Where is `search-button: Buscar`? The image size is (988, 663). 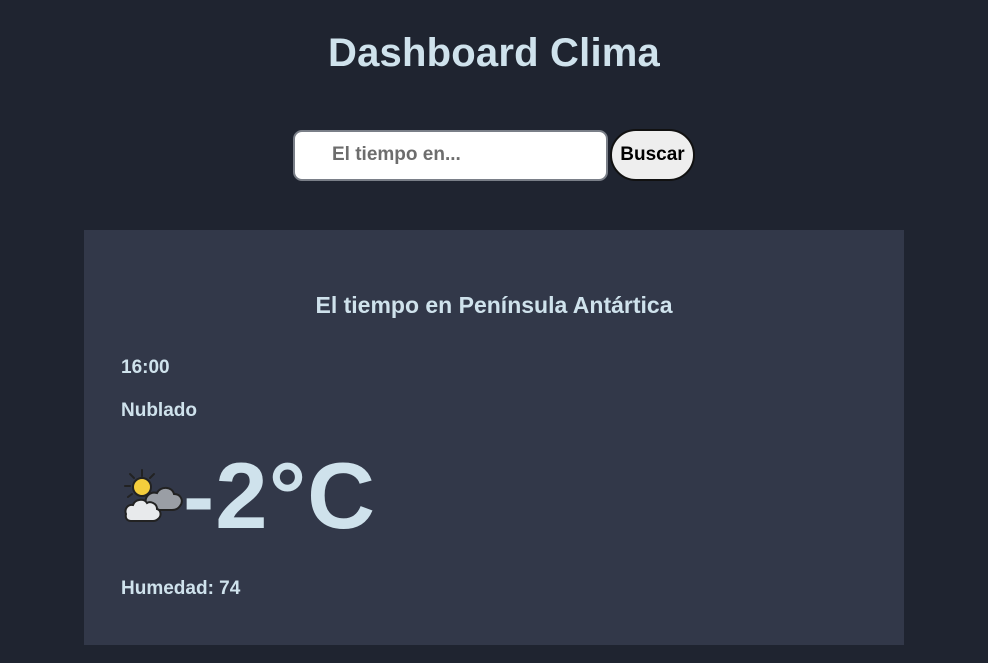
search-button: Buscar is located at coordinates (652, 155).